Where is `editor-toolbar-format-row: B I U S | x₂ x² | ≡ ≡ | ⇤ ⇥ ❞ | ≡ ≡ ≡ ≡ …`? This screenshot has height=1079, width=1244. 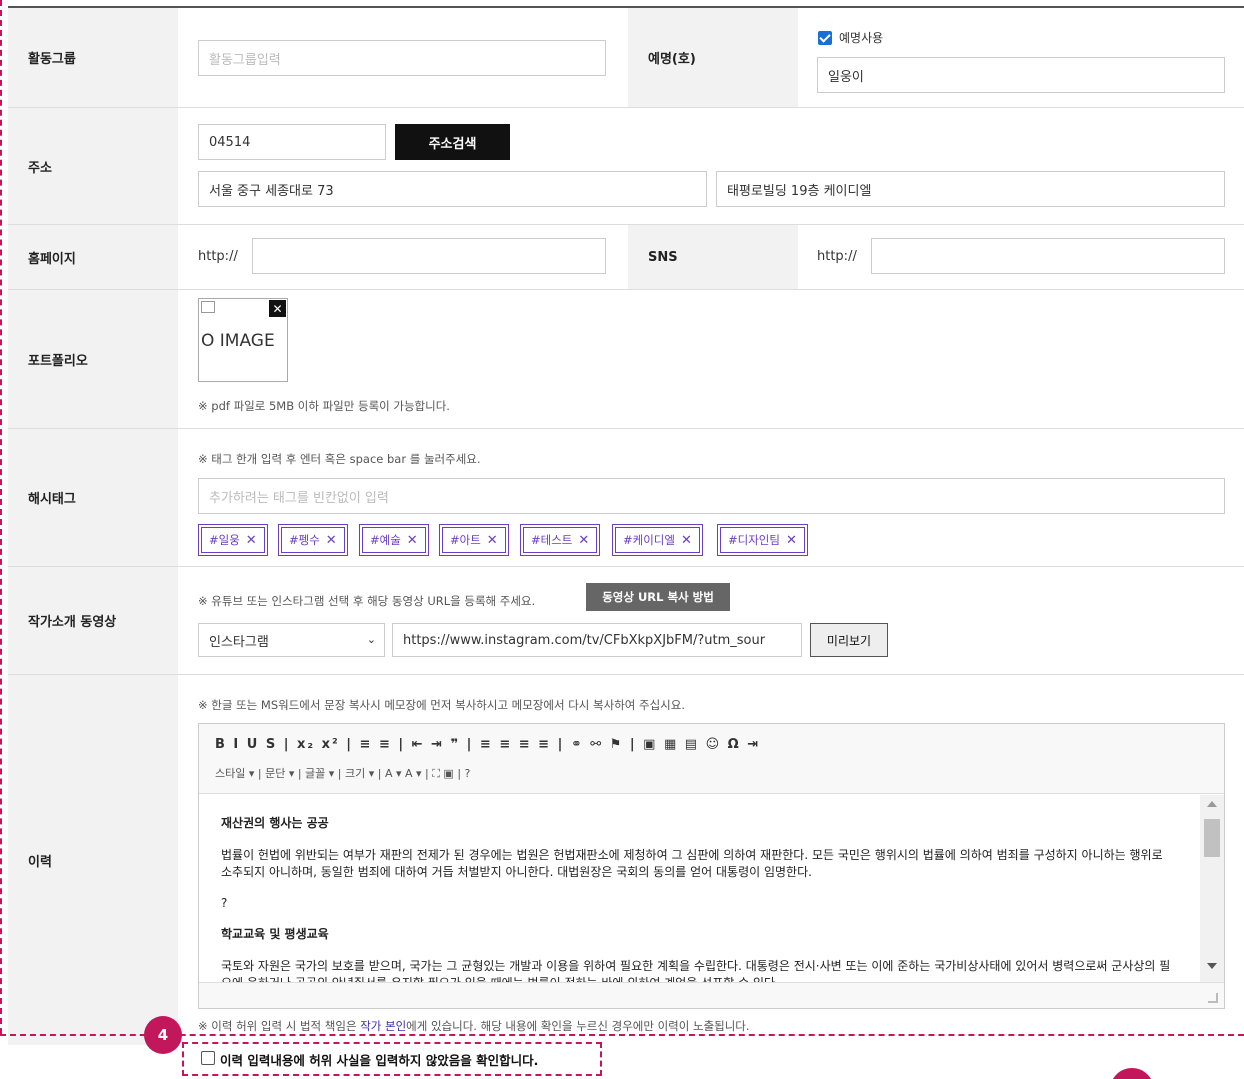
editor-toolbar-format-row: B I U S | x₂ x² | ≡ ≡ | ⇤ ⇥ ❞ | ≡ ≡ ≡ ≡ … is located at coordinates (487, 744).